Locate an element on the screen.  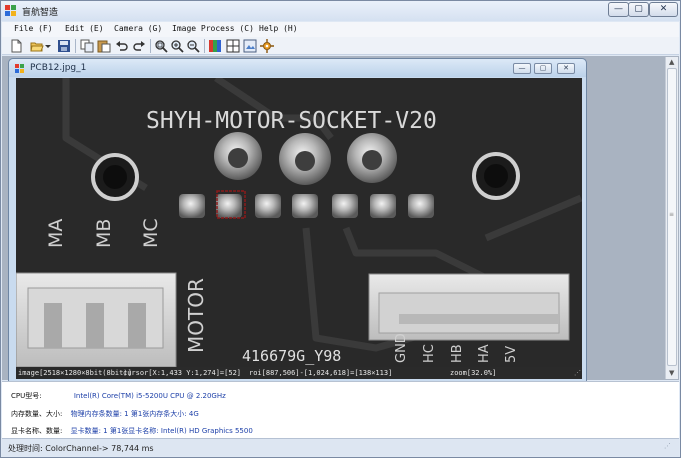
motor-connector is located at coordinates (96, 319).